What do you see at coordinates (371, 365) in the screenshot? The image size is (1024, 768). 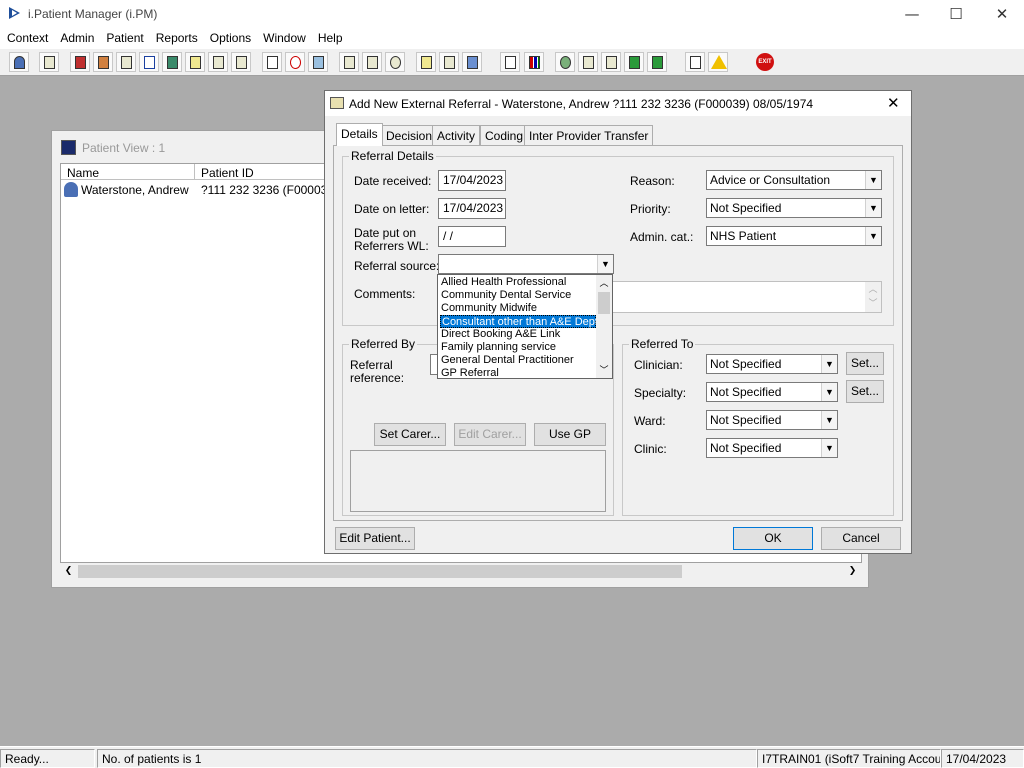 I see `referral-reference-label: Referral` at bounding box center [371, 365].